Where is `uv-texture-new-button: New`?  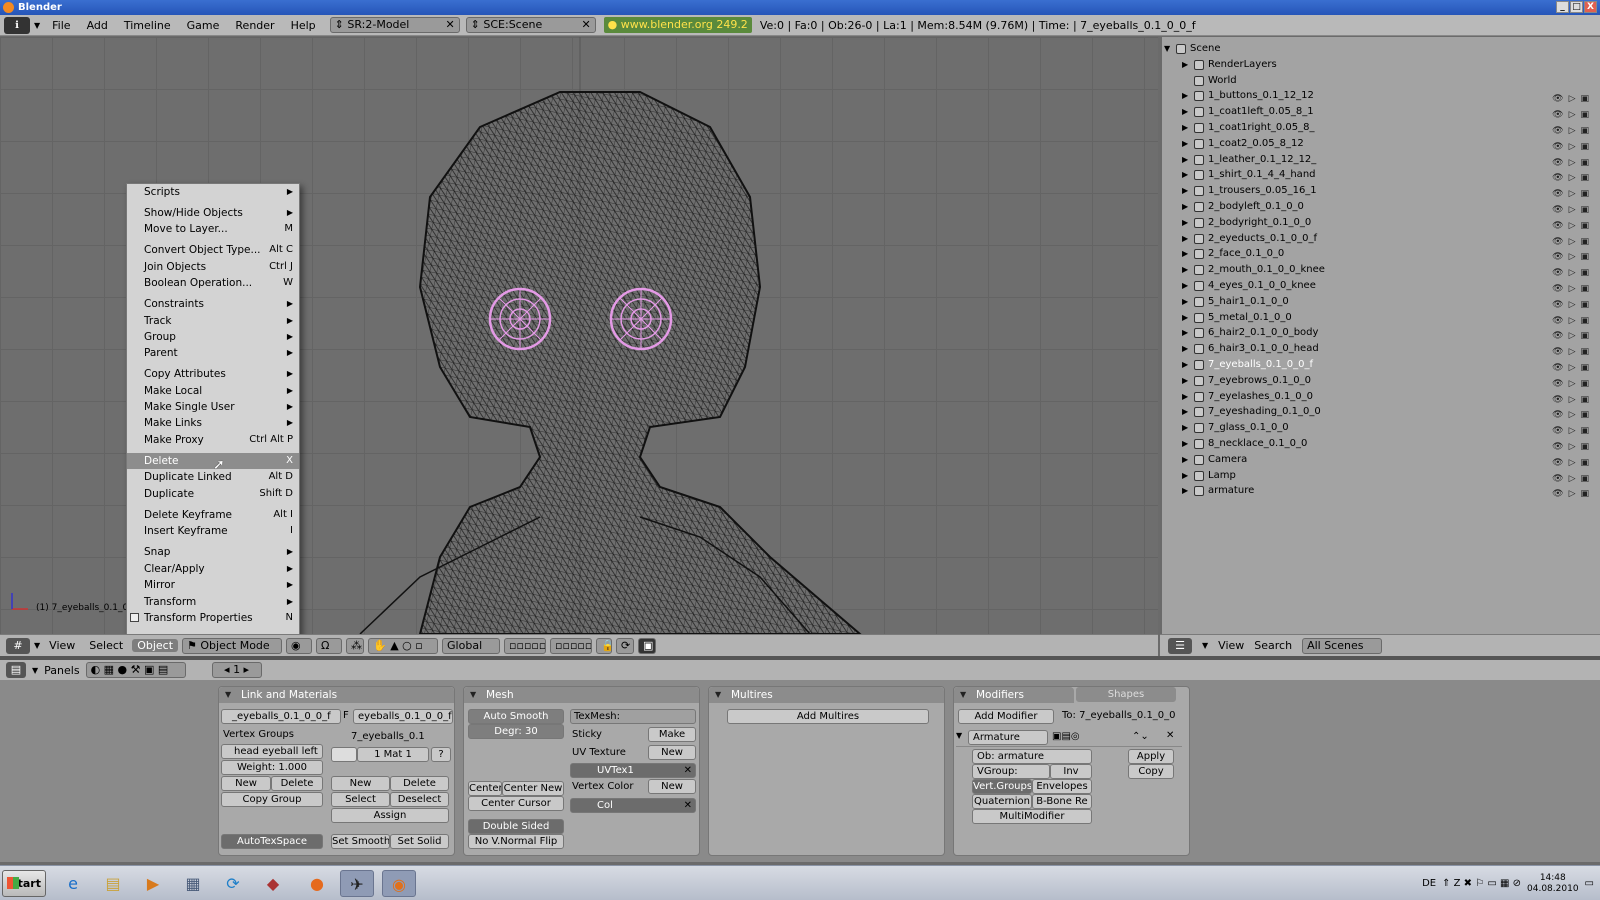
uv-texture-new-button: New is located at coordinates (672, 752).